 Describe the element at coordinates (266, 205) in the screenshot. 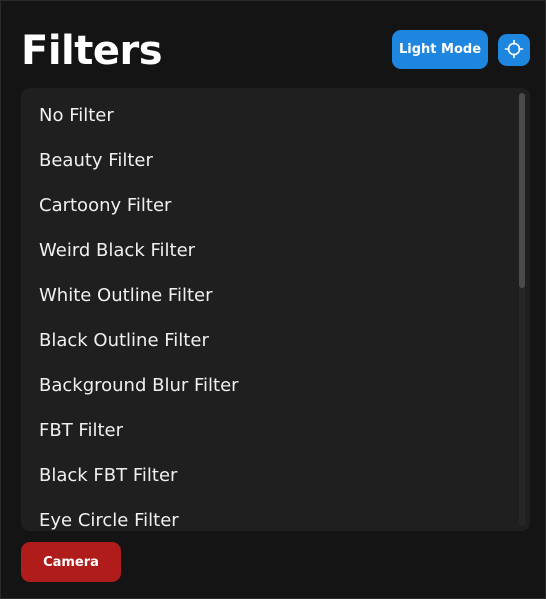

I see `filter-item-cartoony: Cartoony Filter` at that location.